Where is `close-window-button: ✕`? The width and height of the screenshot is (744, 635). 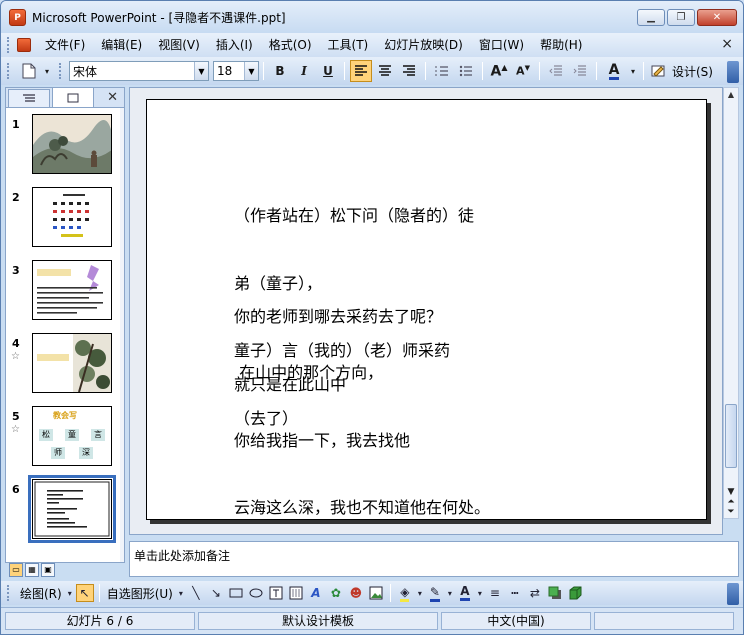
close-window-button: ✕ is located at coordinates (717, 17).